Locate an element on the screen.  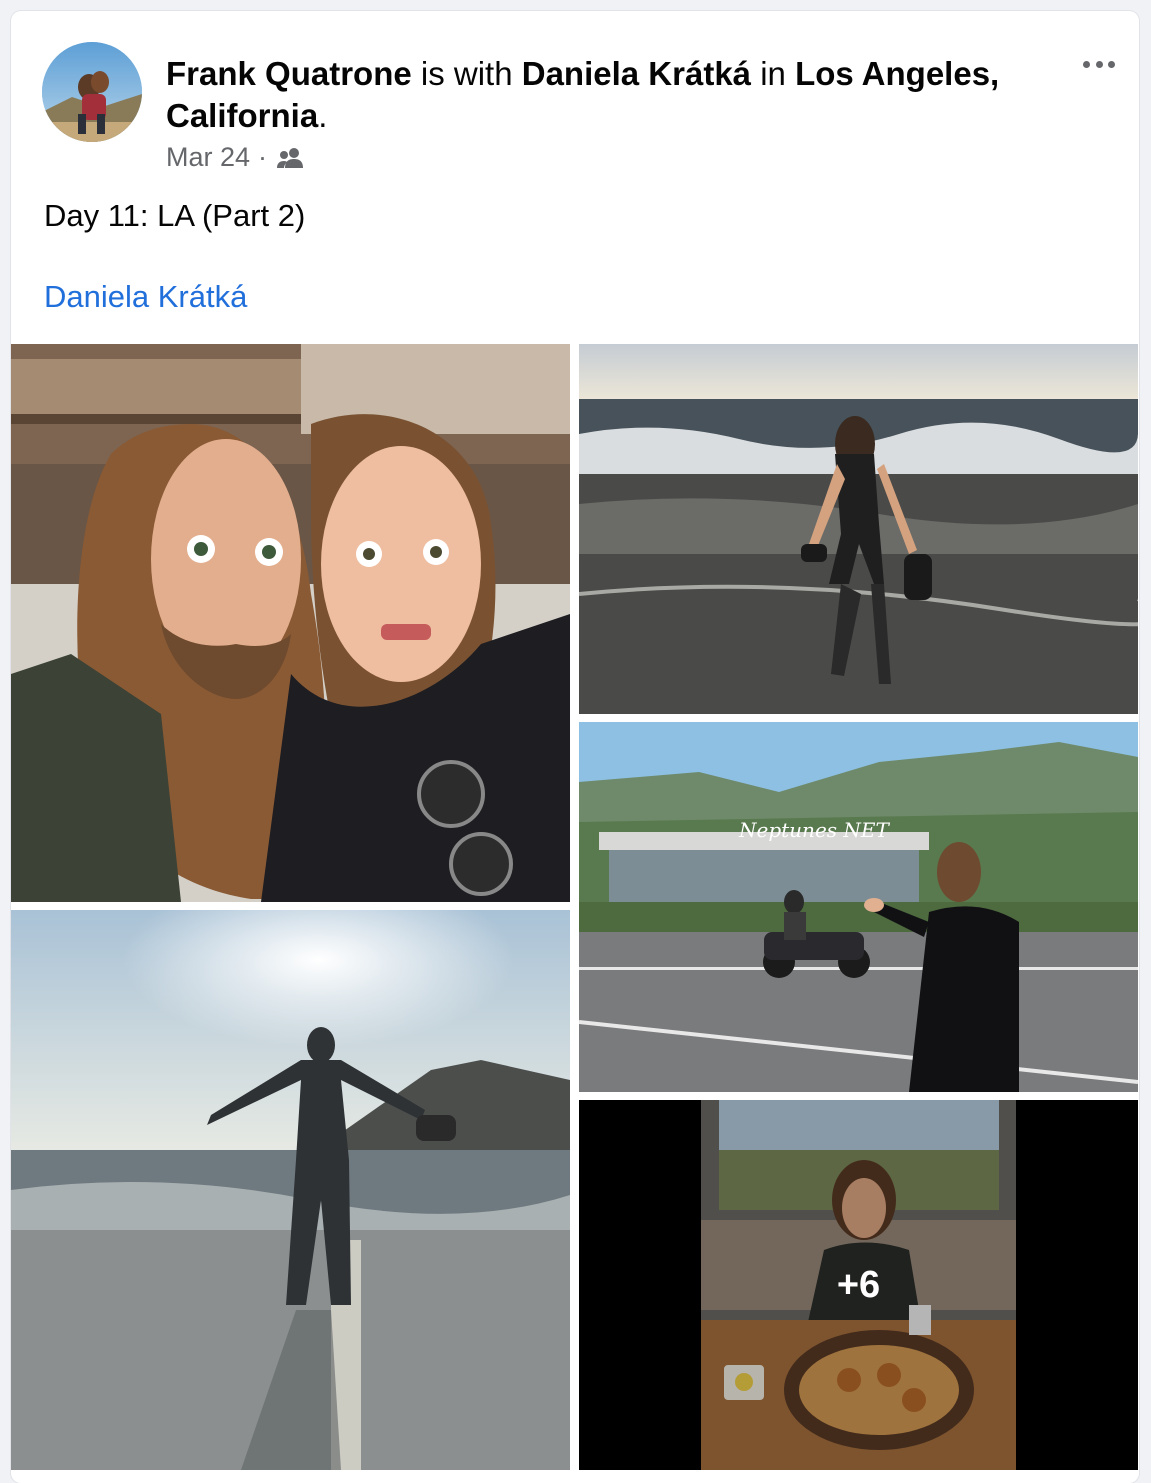
post-meta: Mar 24 · is located at coordinates (235, 157).